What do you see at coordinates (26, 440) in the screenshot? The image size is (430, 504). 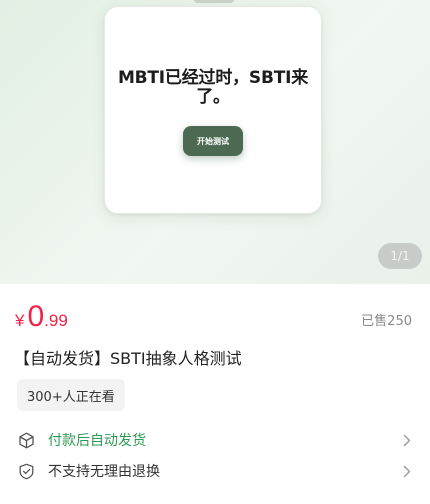 I see `cube-icon` at bounding box center [26, 440].